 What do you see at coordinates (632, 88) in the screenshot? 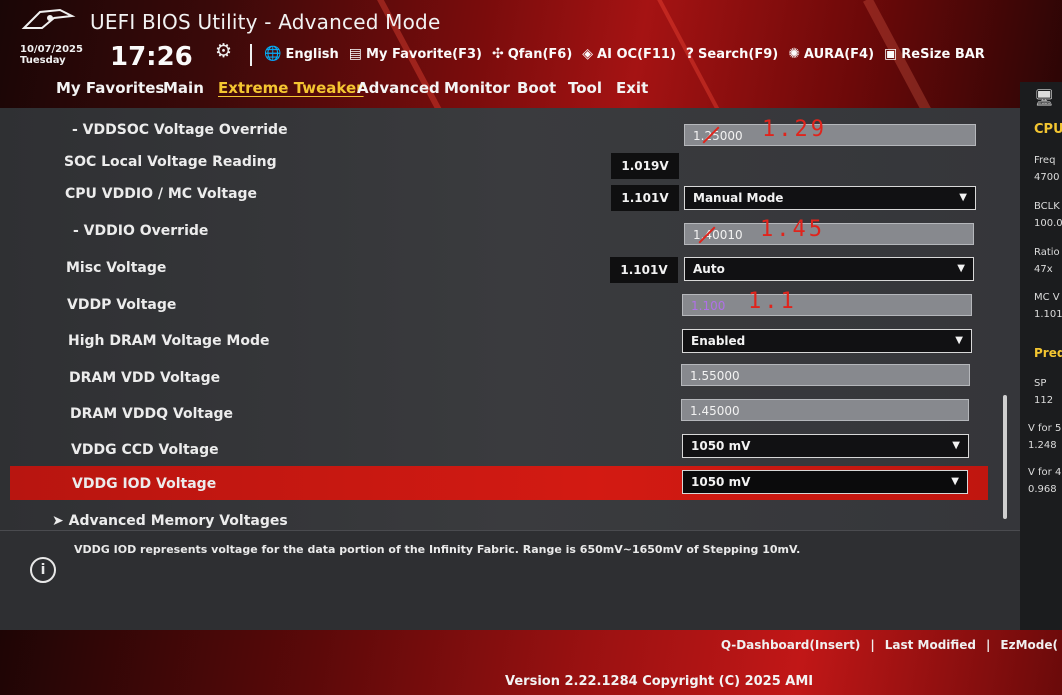
I see `tab-exit: Exit` at bounding box center [632, 88].